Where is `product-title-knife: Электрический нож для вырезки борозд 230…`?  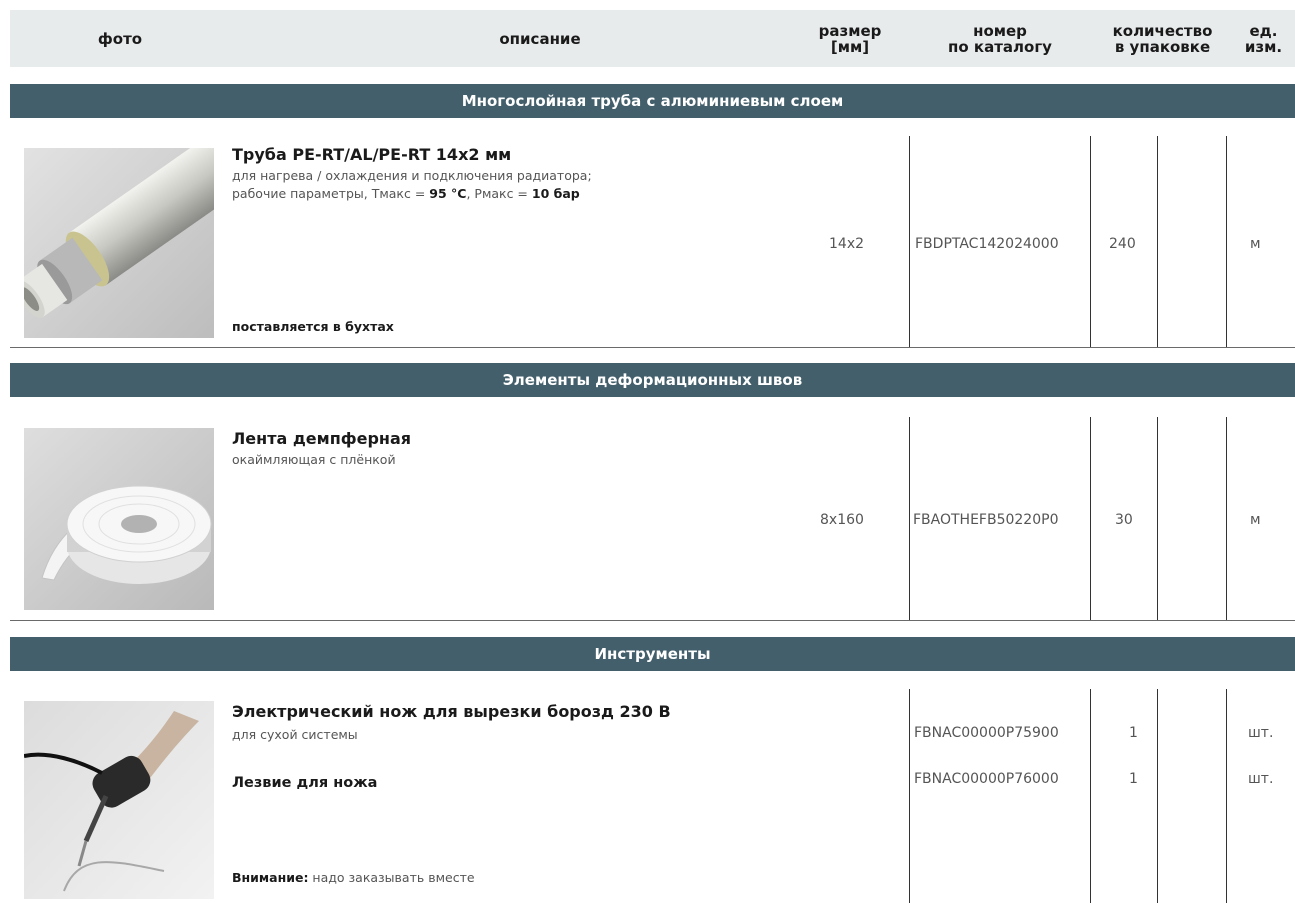 product-title-knife: Электрический нож для вырезки борозд 230… is located at coordinates (451, 711).